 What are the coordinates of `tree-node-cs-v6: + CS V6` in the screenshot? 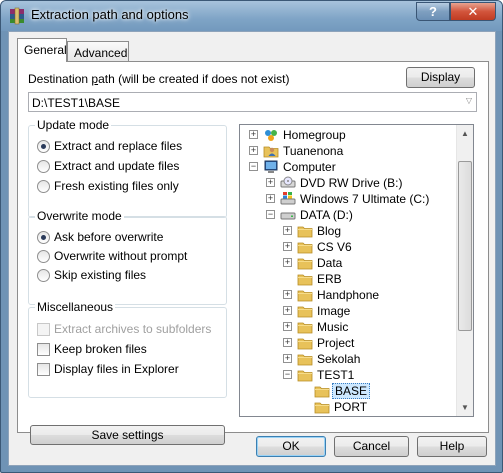 It's located at (348, 247).